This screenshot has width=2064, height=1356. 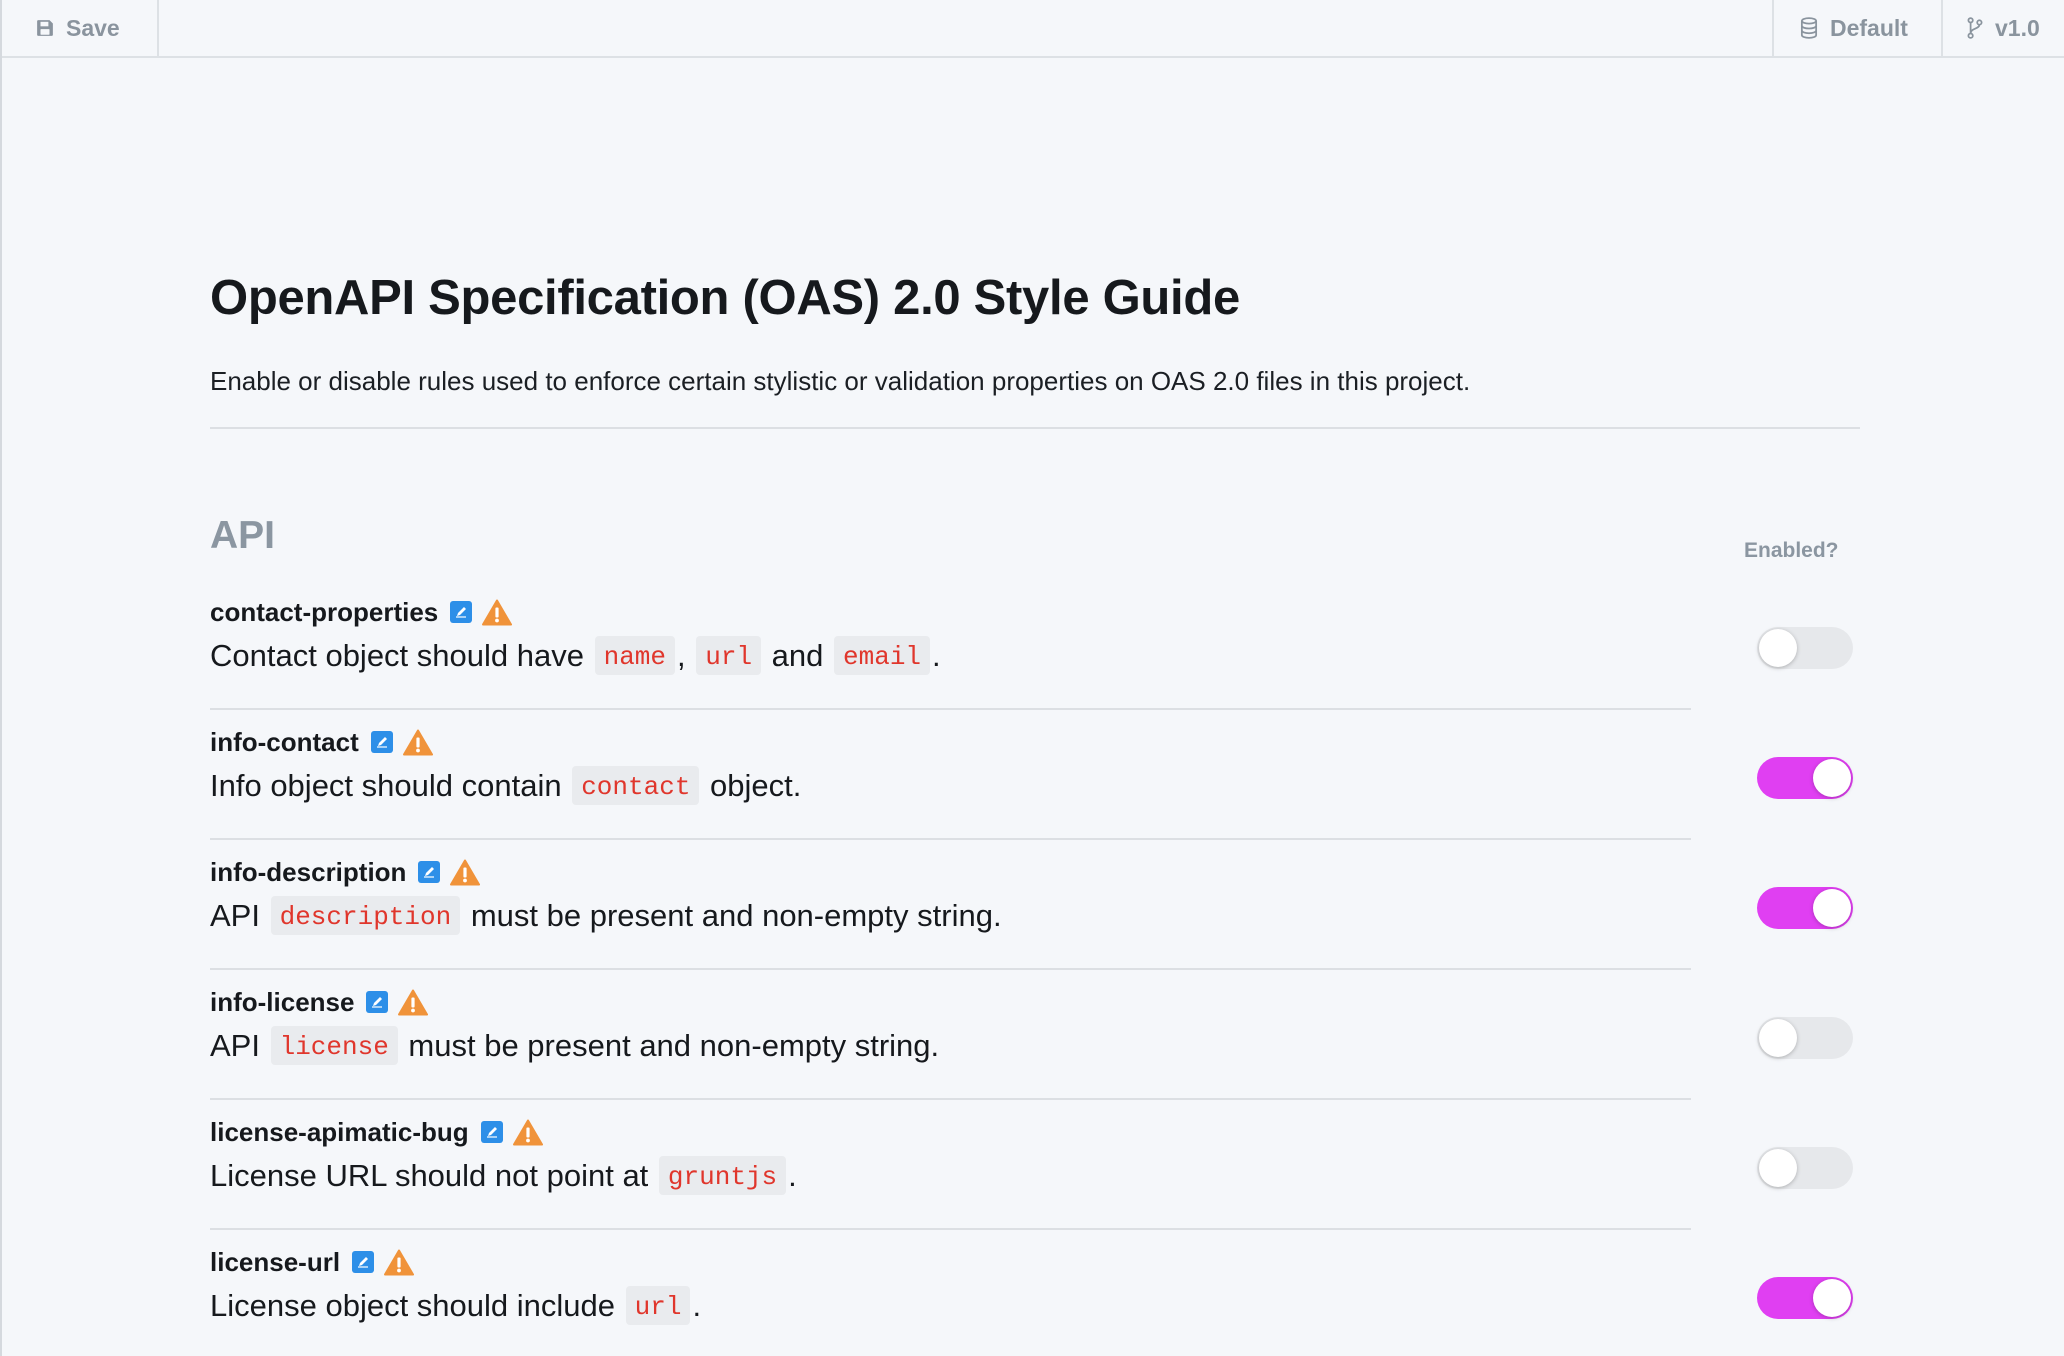 What do you see at coordinates (635, 655) in the screenshot?
I see `code-token: name` at bounding box center [635, 655].